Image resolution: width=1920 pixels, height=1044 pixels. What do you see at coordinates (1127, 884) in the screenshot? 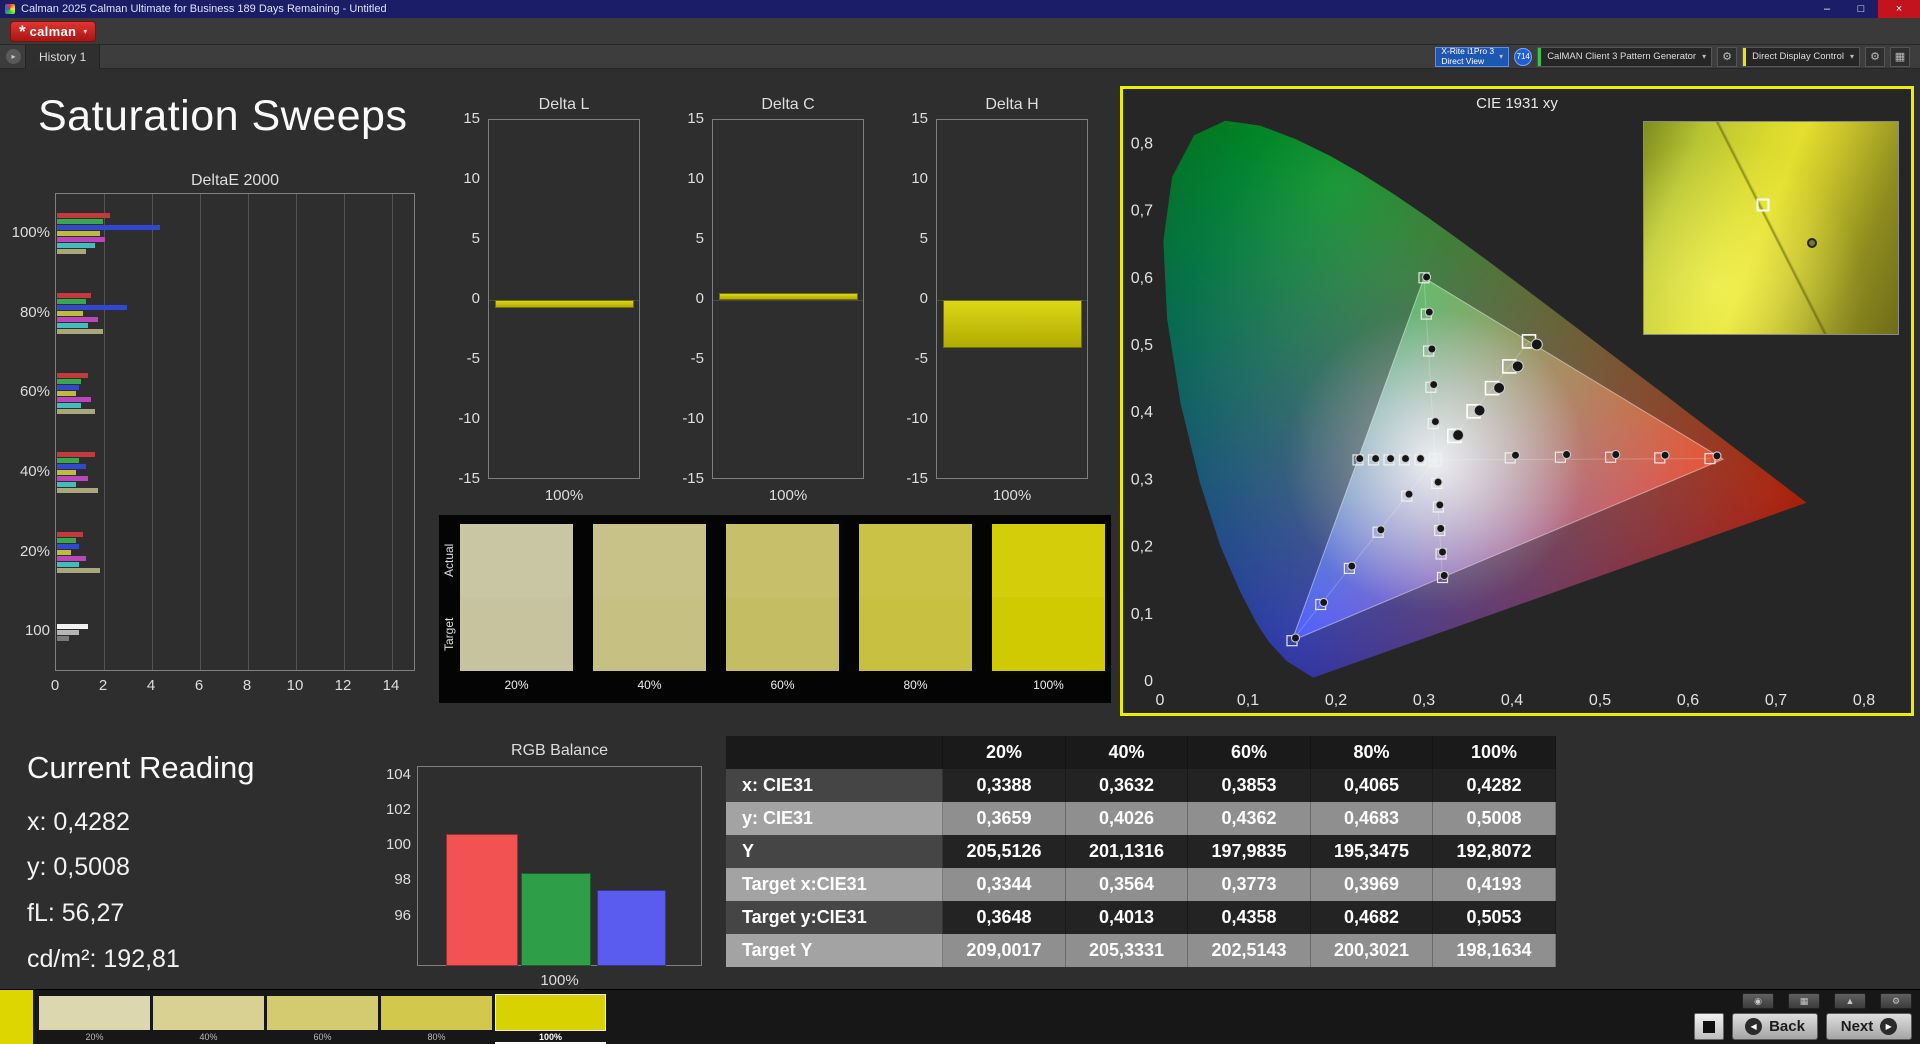
I see `table-cell: 0,3564` at bounding box center [1127, 884].